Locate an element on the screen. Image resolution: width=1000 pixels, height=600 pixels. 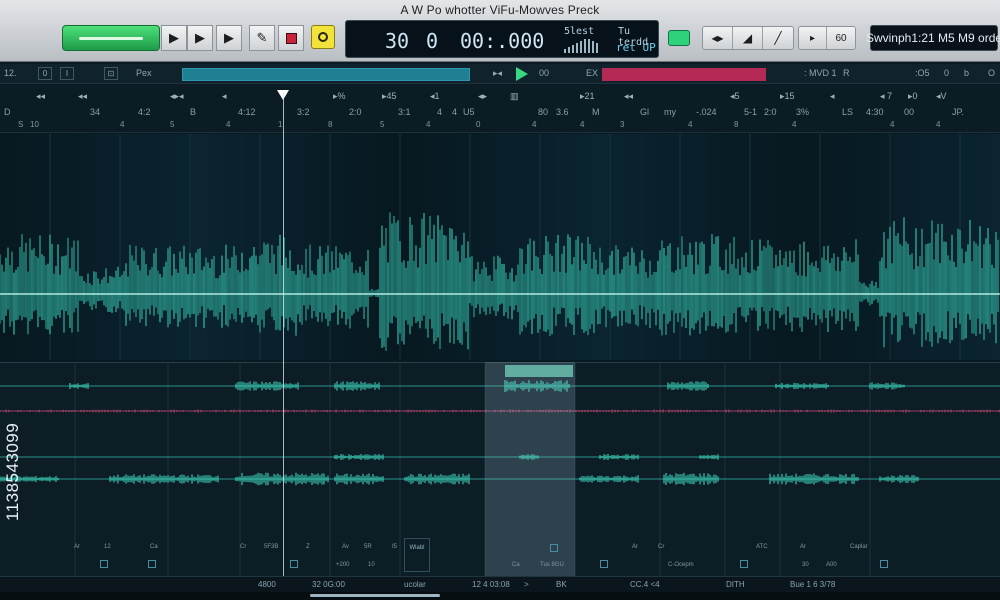
ruler-icon: ▸0 is located at coordinates (913, 96).